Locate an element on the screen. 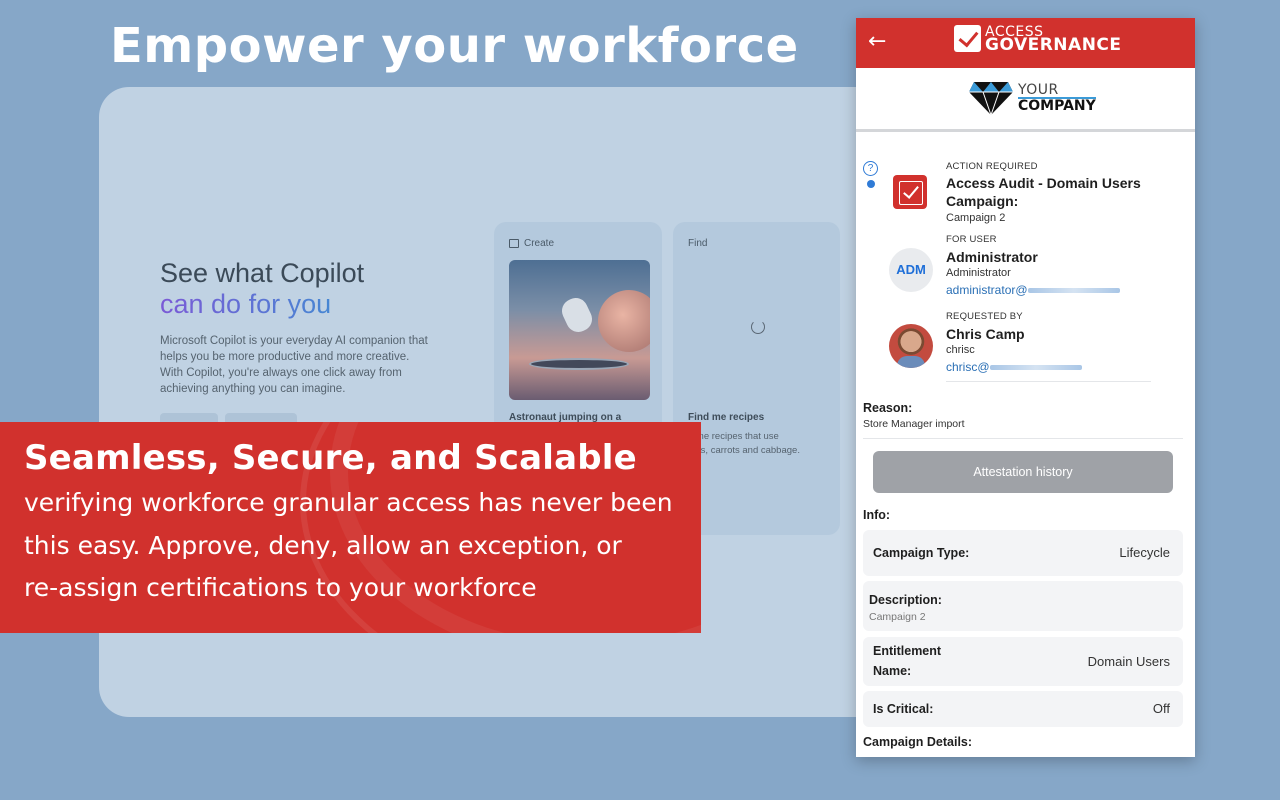 Image resolution: width=1280 pixels, height=800 pixels. checkbox-app-icon is located at coordinates (910, 192).